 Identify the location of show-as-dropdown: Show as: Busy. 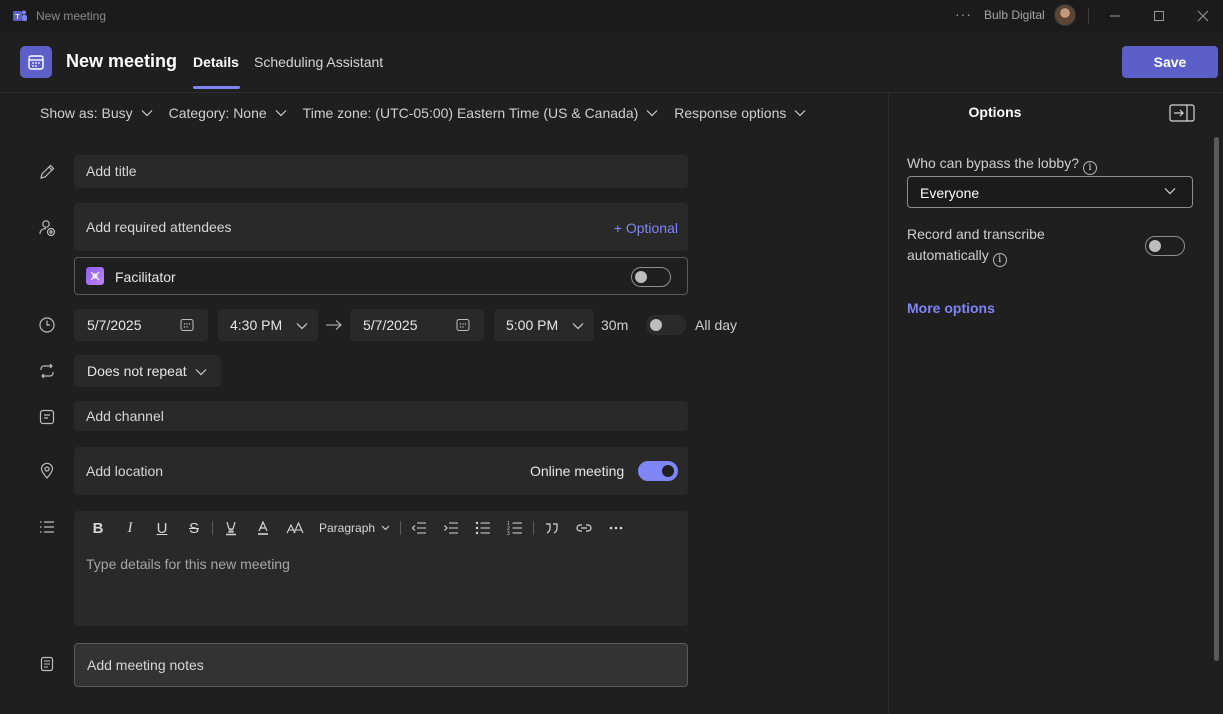
(96, 113).